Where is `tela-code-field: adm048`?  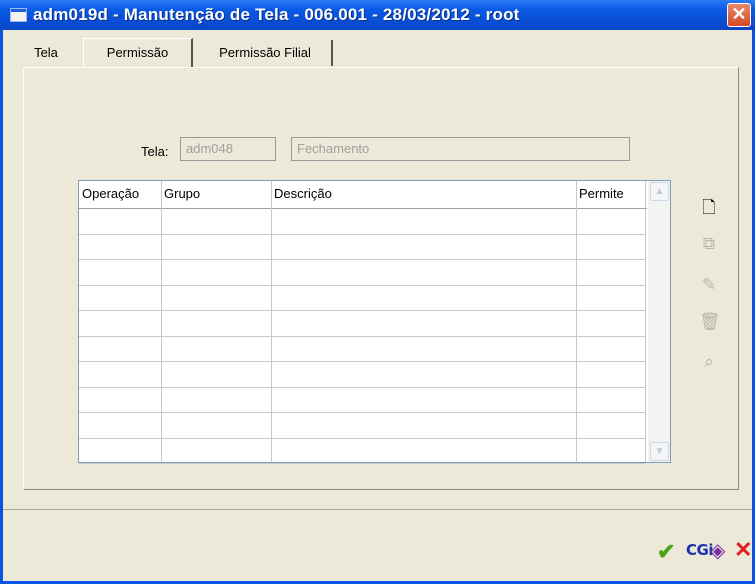 tela-code-field: adm048 is located at coordinates (228, 149).